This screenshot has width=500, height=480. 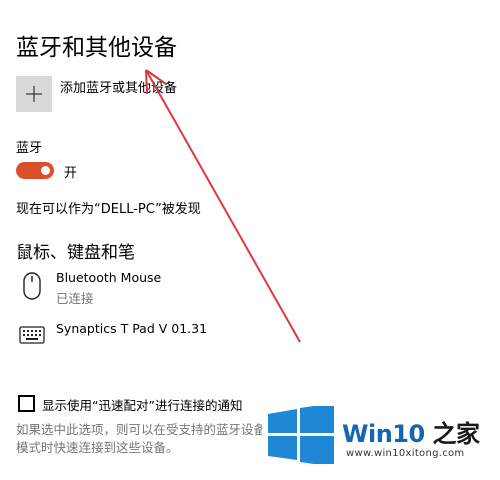 I want to click on bluetooth-toggle, so click(x=35, y=170).